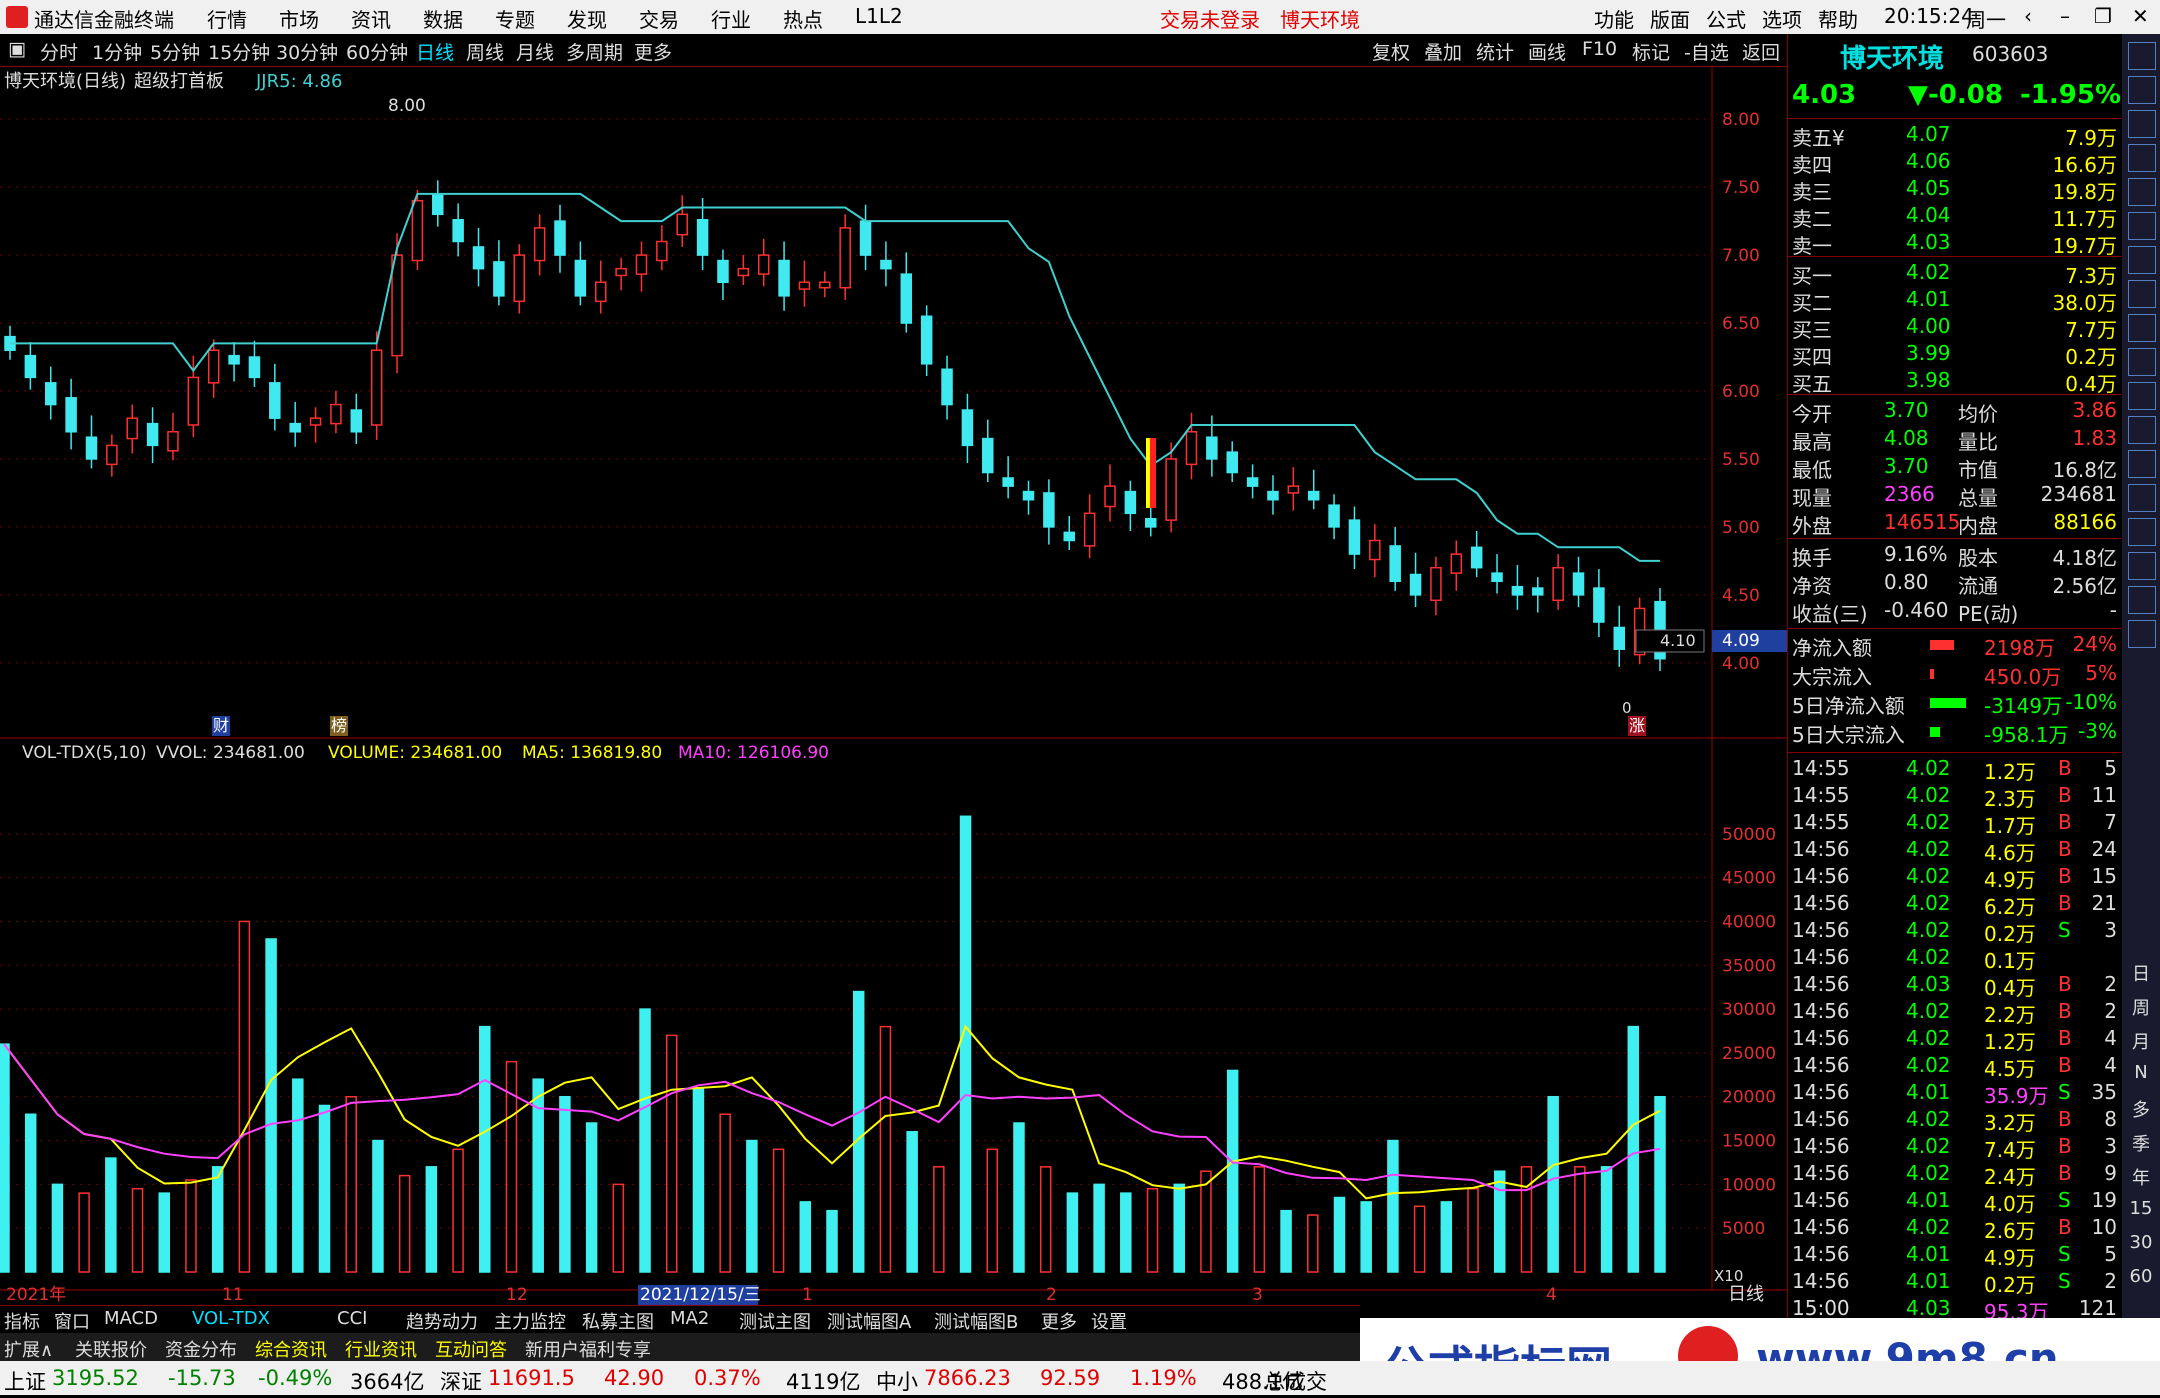 Image resolution: width=2160 pixels, height=1398 pixels. Describe the element at coordinates (2141, 1242) in the screenshot. I see `side-period-8: 30` at that location.